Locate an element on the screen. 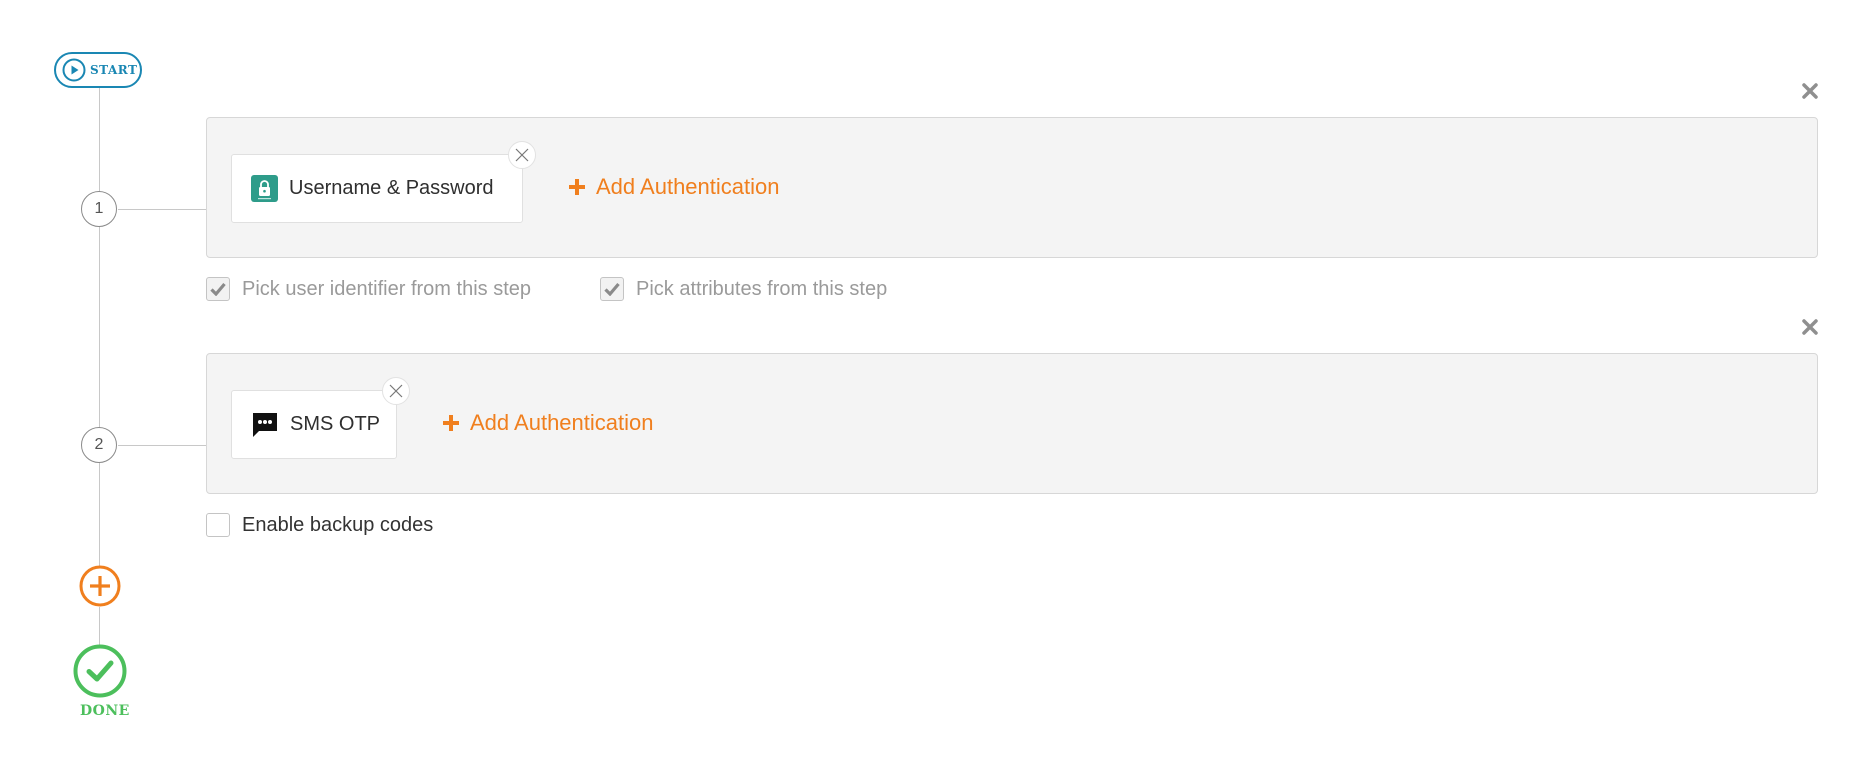 The height and width of the screenshot is (766, 1862). lock-icon is located at coordinates (264, 188).